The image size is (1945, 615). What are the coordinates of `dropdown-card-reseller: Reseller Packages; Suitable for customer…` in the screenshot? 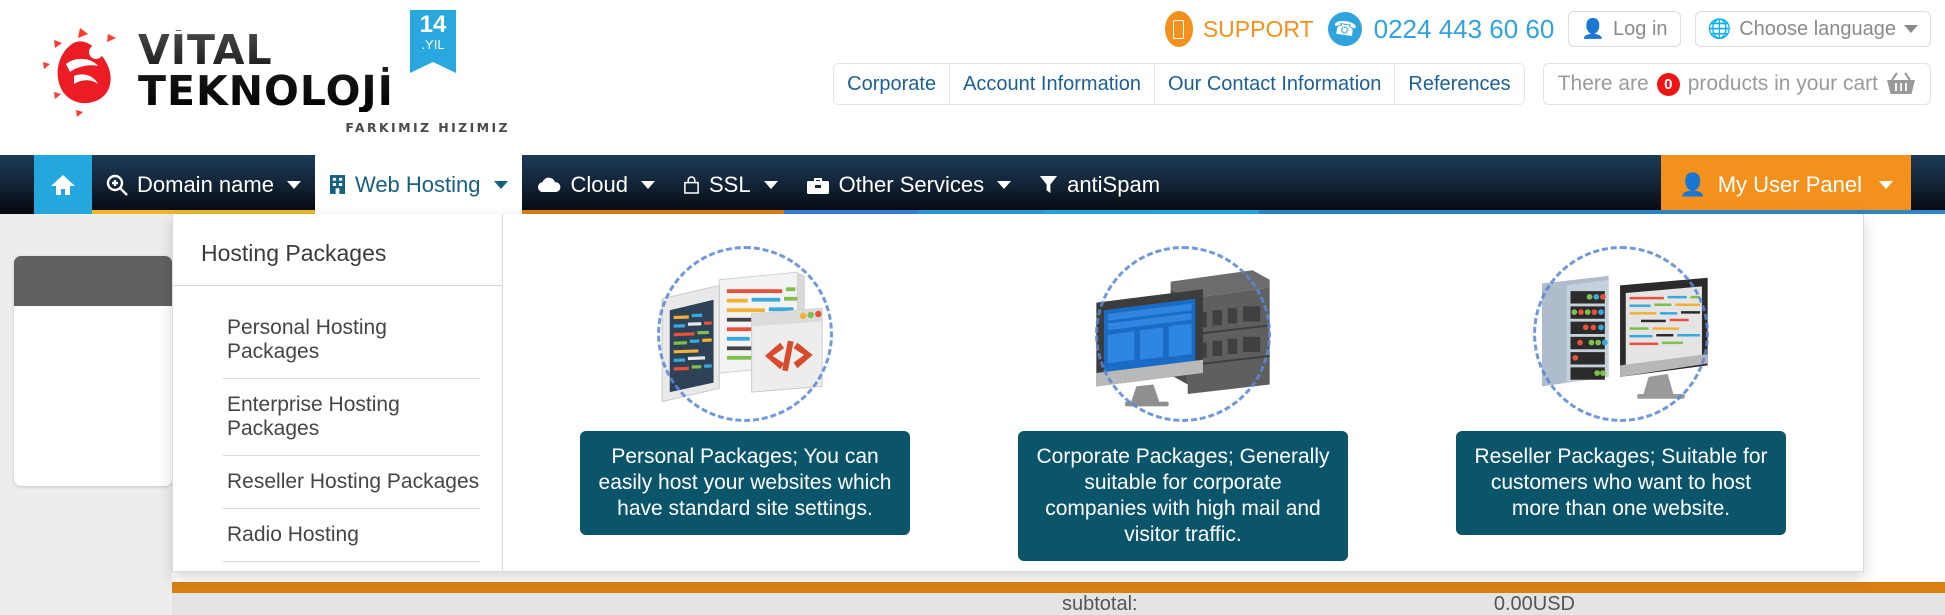 It's located at (1621, 386).